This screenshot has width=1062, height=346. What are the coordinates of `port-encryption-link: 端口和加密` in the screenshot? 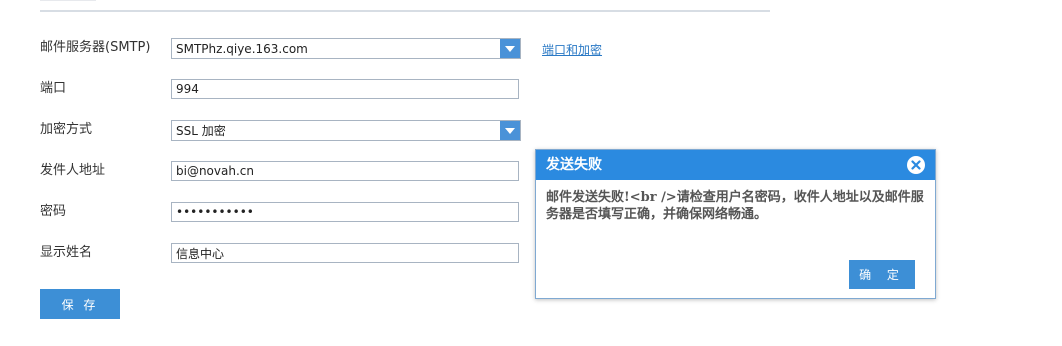 It's located at (572, 50).